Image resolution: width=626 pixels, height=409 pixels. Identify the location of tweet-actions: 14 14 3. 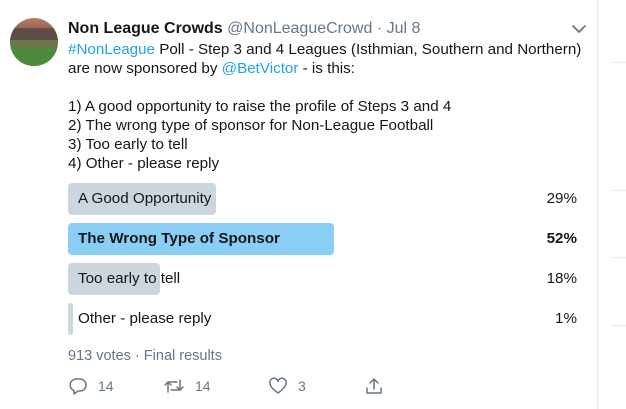
(233, 386).